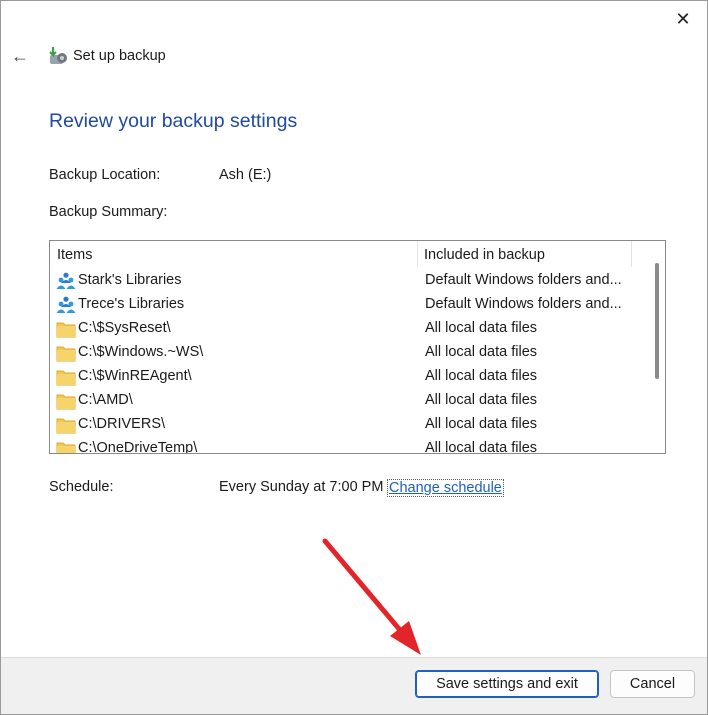 This screenshot has width=708, height=715. What do you see at coordinates (105, 400) in the screenshot?
I see `item-name: C:\AMD\` at bounding box center [105, 400].